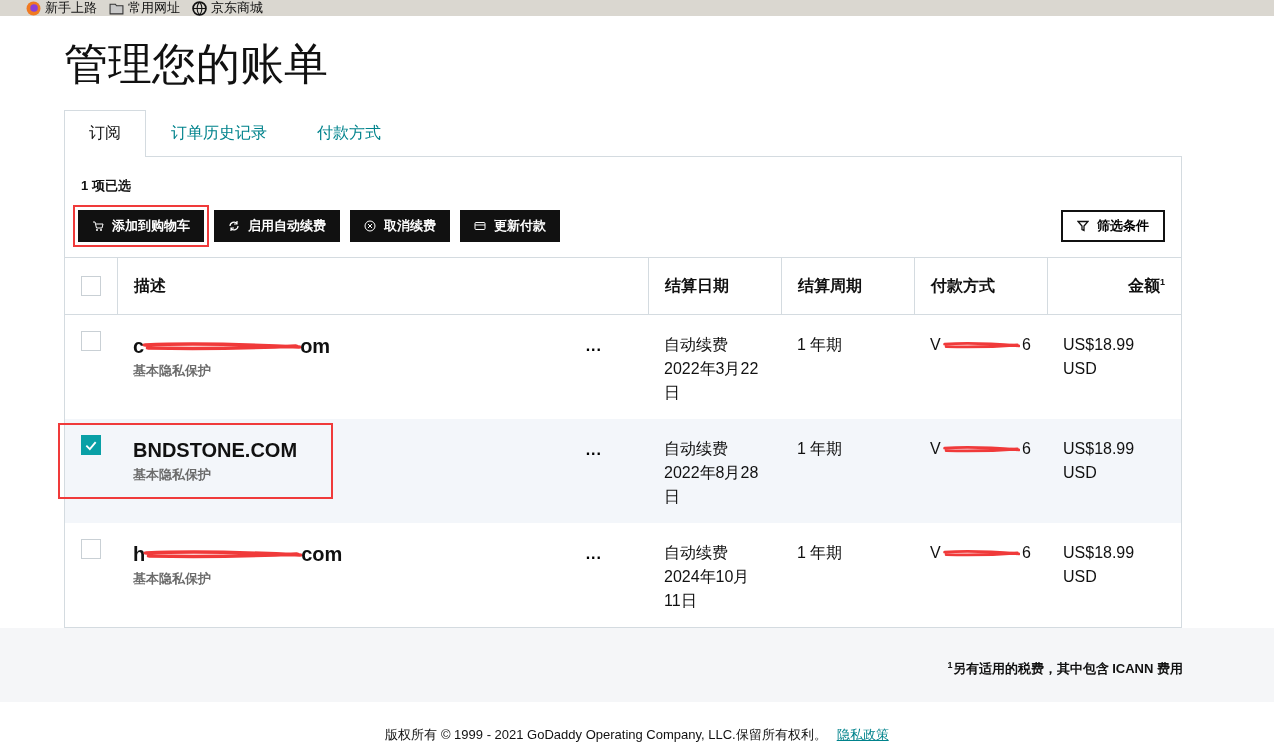 This screenshot has height=754, width=1274. I want to click on privacy-link: 隐私政策, so click(862, 734).